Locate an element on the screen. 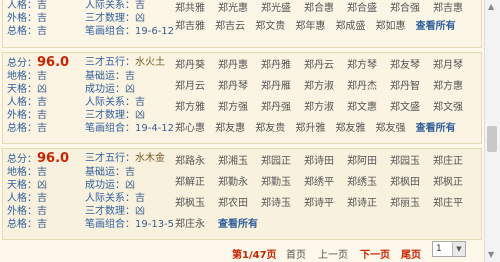 This screenshot has height=262, width=500. name-link: 郑诗平 is located at coordinates (325, 204).